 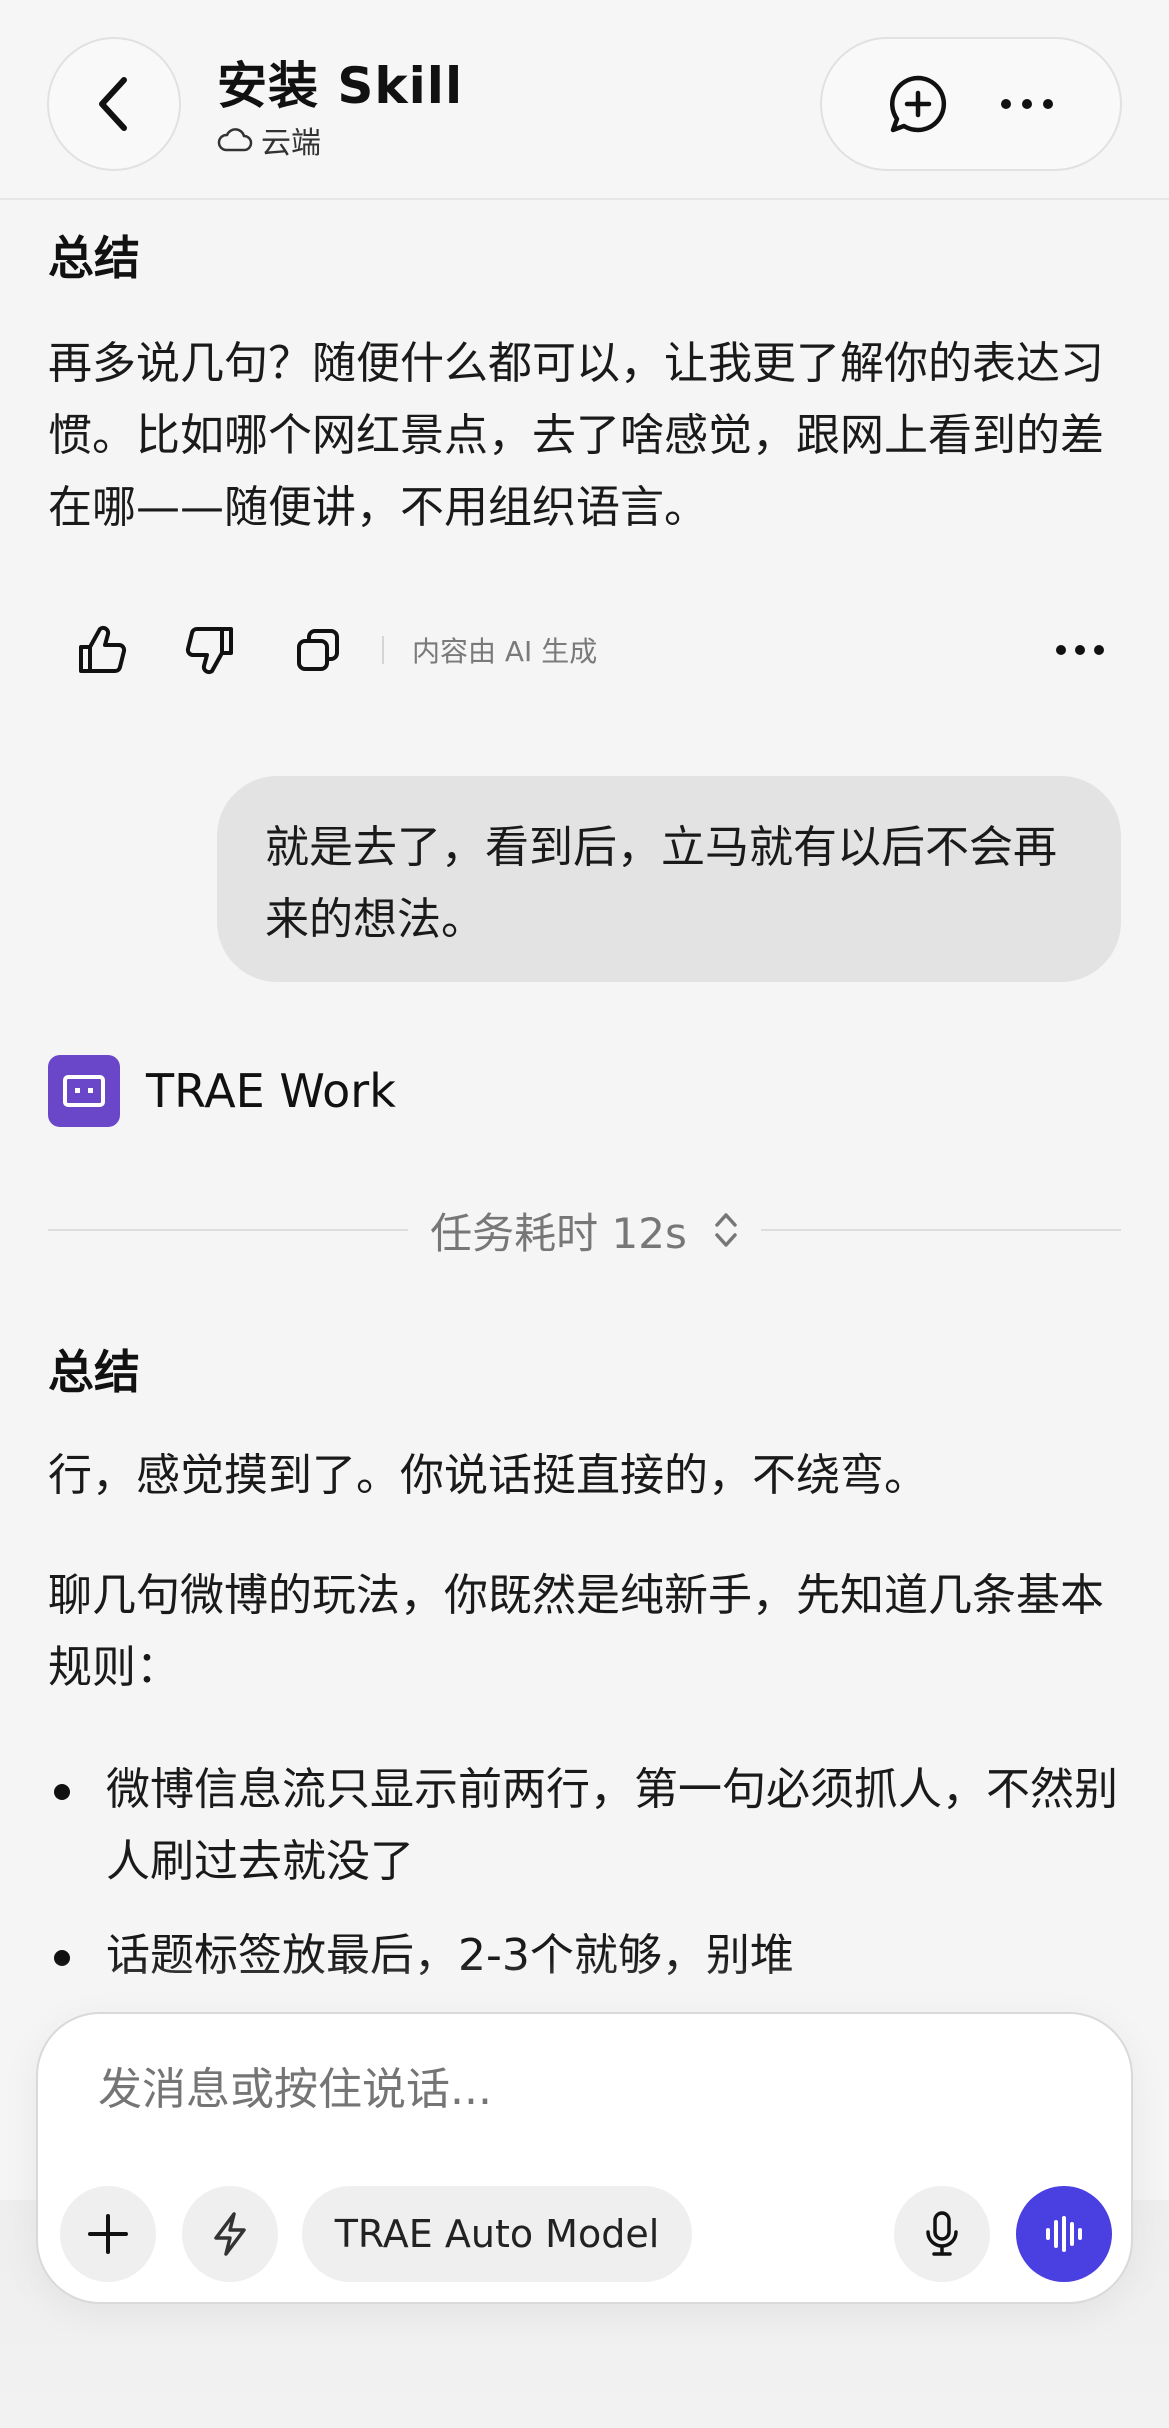 What do you see at coordinates (235, 140) in the screenshot?
I see `cloud-icon` at bounding box center [235, 140].